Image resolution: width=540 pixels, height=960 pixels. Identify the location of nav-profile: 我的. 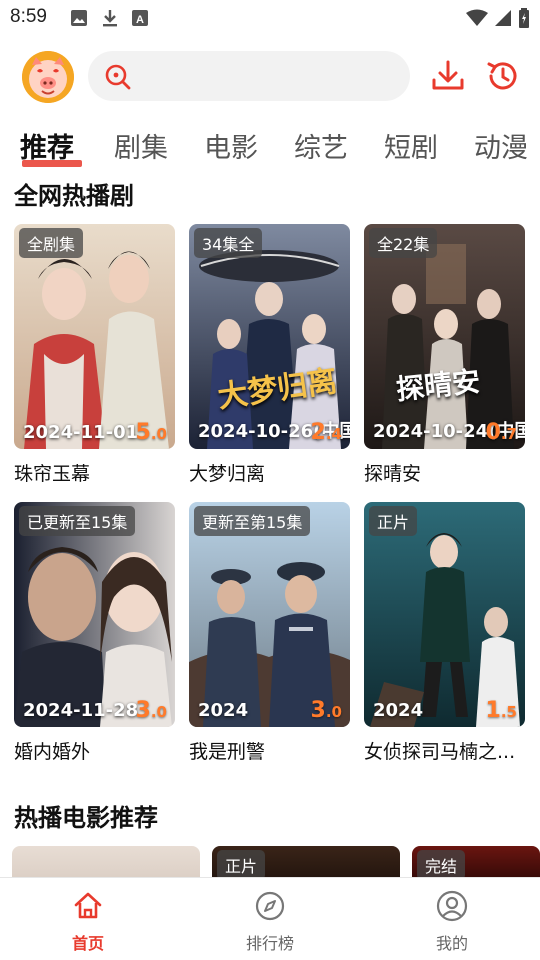
(452, 922).